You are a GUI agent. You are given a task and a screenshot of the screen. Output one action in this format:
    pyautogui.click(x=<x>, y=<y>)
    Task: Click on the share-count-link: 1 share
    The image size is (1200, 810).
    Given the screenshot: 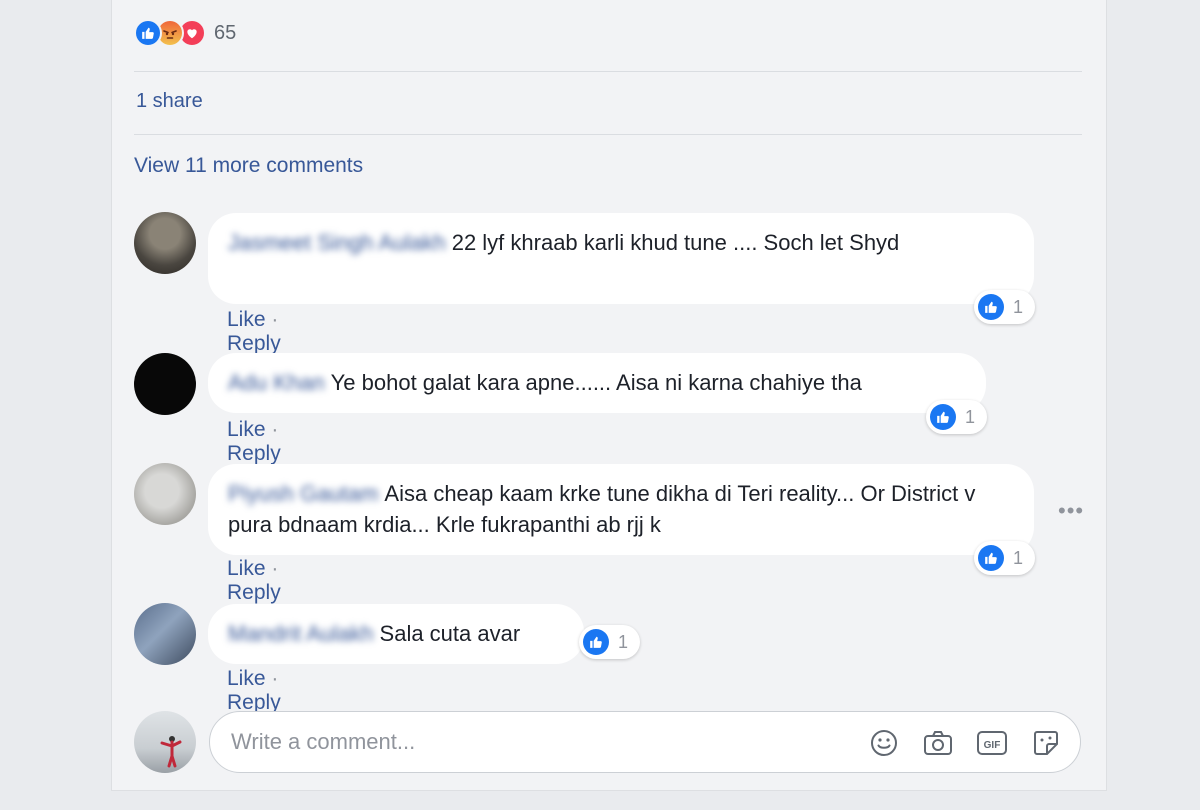 What is the action you would take?
    pyautogui.click(x=169, y=101)
    